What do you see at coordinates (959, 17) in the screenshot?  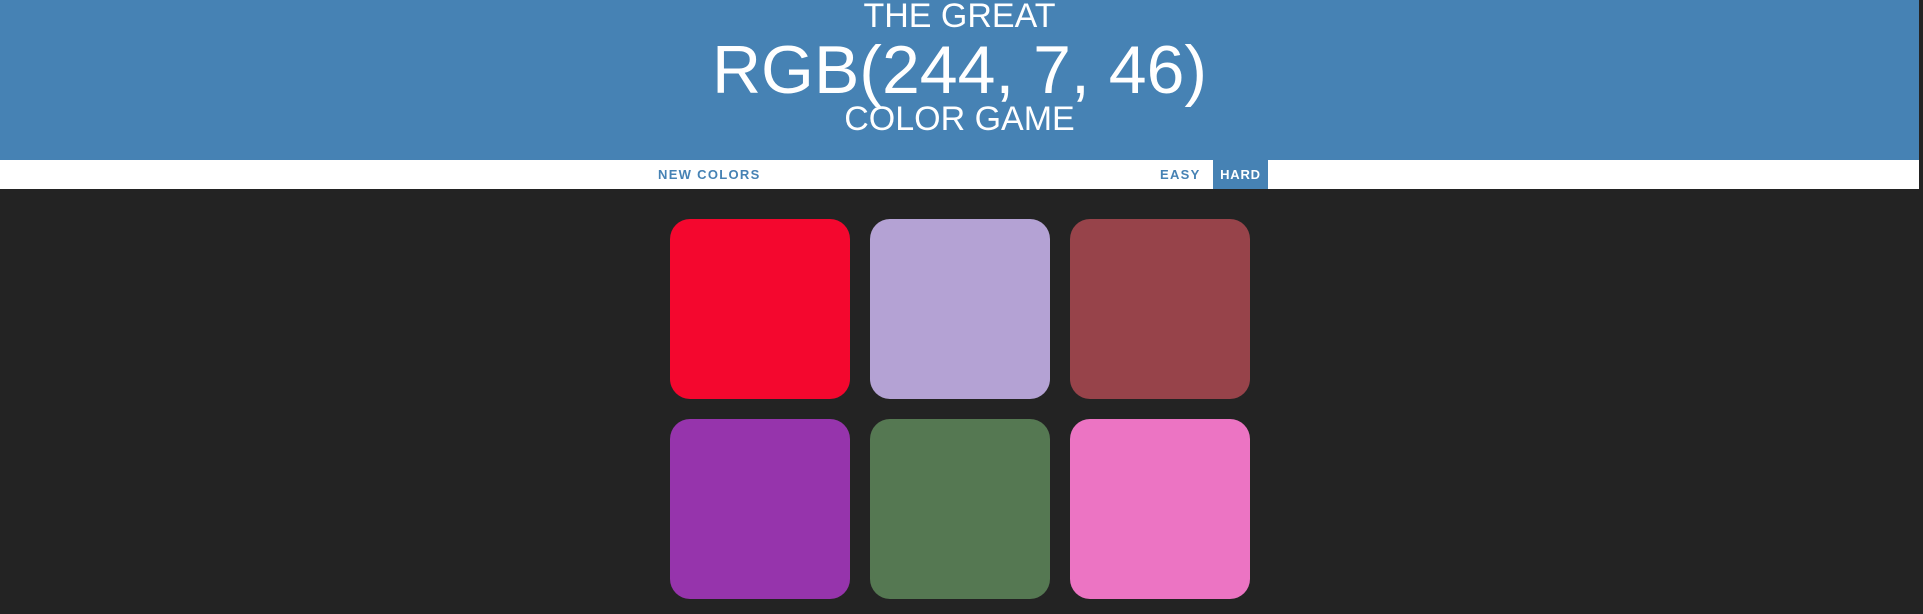 I see `title-top: THE GREAT` at bounding box center [959, 17].